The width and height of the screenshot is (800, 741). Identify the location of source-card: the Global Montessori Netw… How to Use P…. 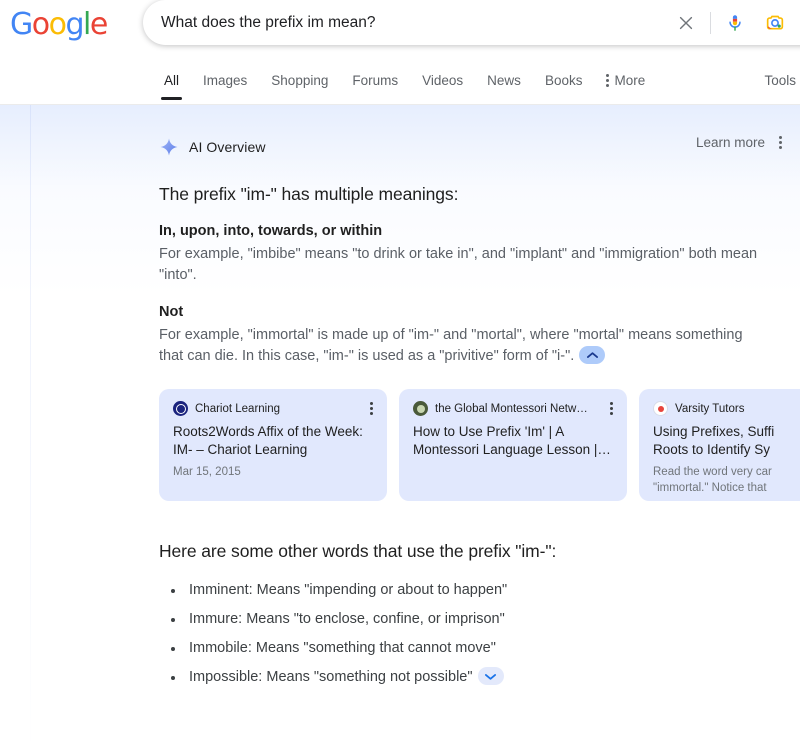
(513, 445).